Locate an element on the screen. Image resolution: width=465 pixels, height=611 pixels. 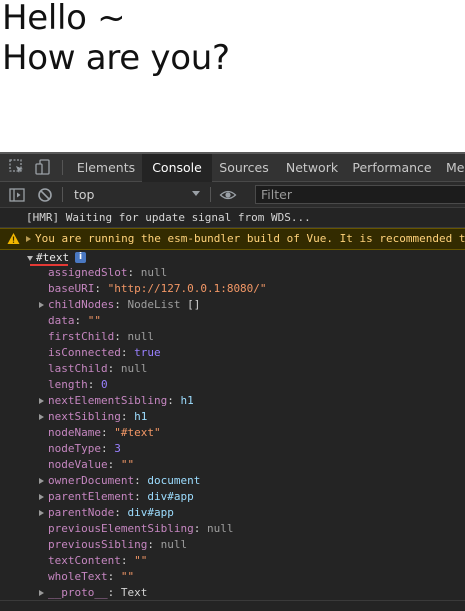
clear-console-icon is located at coordinates (45, 195).